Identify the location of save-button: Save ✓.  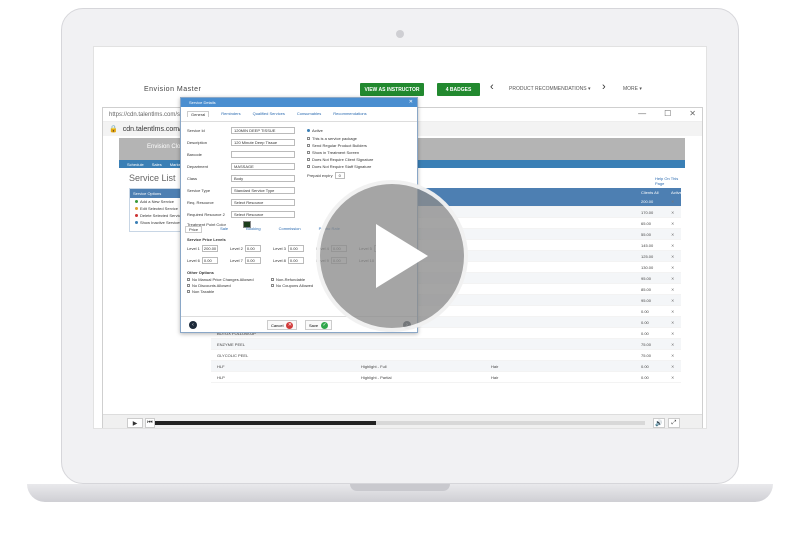
(319, 325).